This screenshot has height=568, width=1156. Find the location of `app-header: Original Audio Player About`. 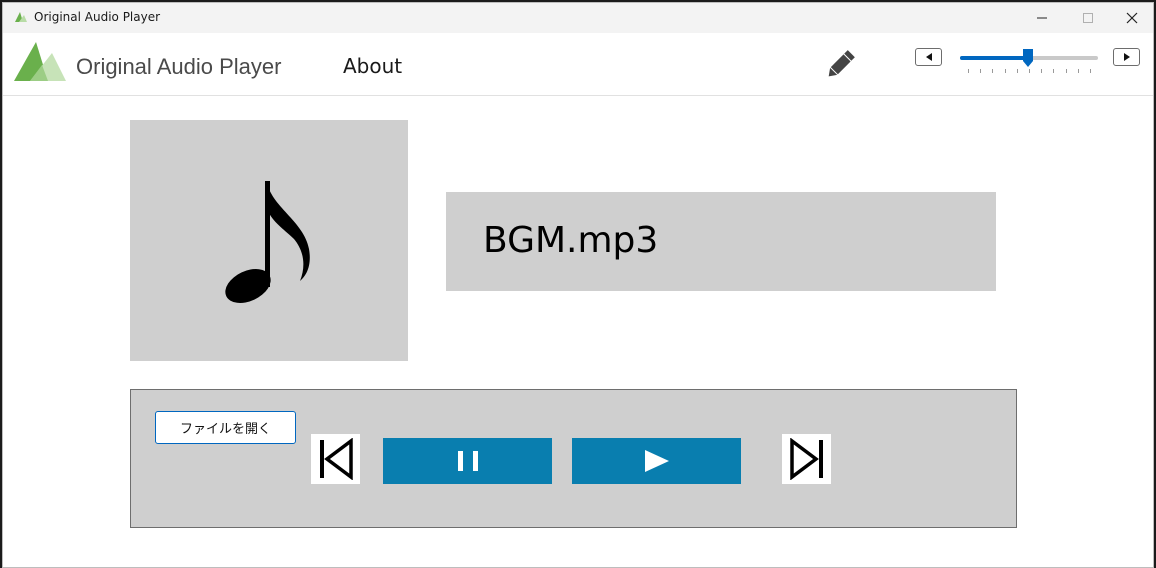

app-header: Original Audio Player About is located at coordinates (578, 64).